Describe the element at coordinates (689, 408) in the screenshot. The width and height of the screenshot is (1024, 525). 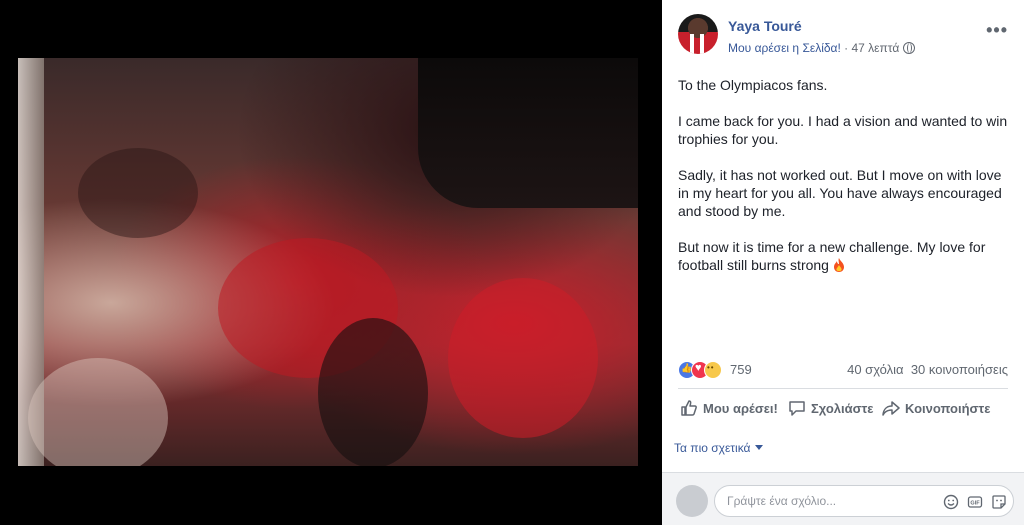
I see `like-icon` at that location.